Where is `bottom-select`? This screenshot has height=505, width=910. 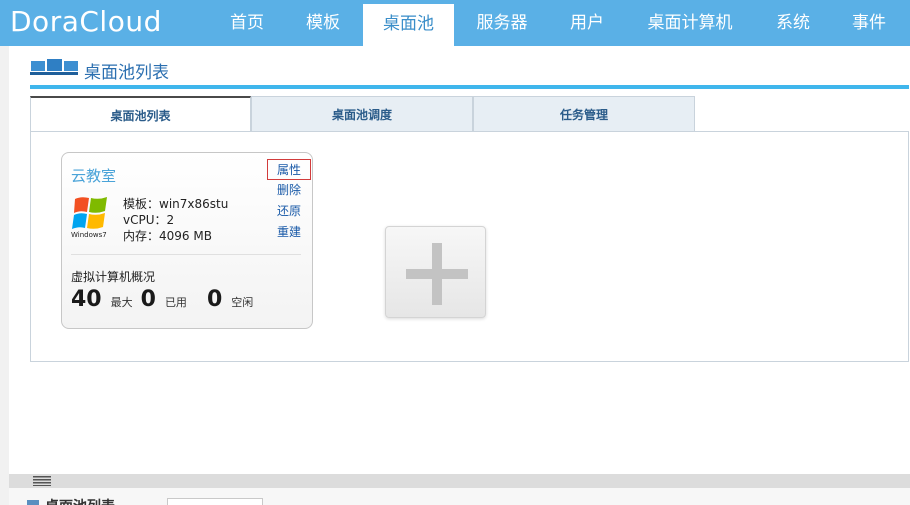 bottom-select is located at coordinates (215, 501).